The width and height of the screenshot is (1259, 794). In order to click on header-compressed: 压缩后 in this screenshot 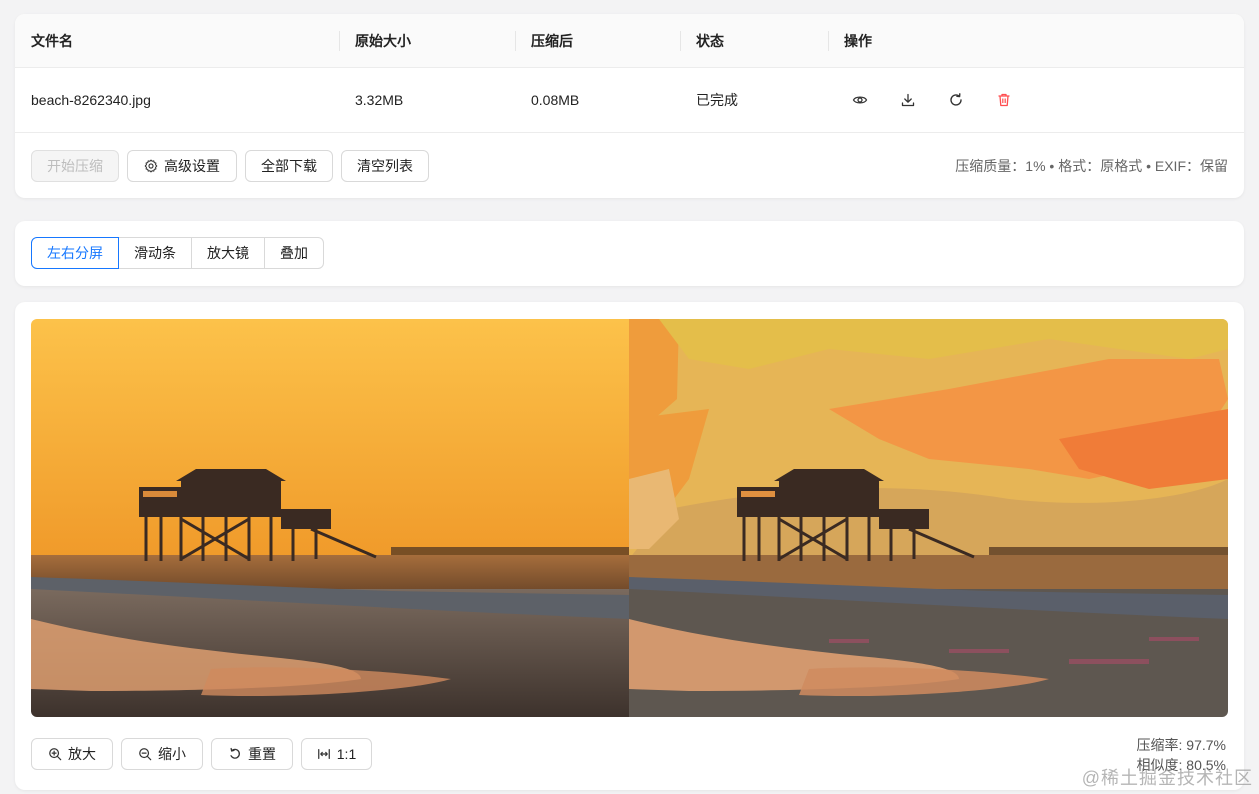, I will do `click(552, 41)`.